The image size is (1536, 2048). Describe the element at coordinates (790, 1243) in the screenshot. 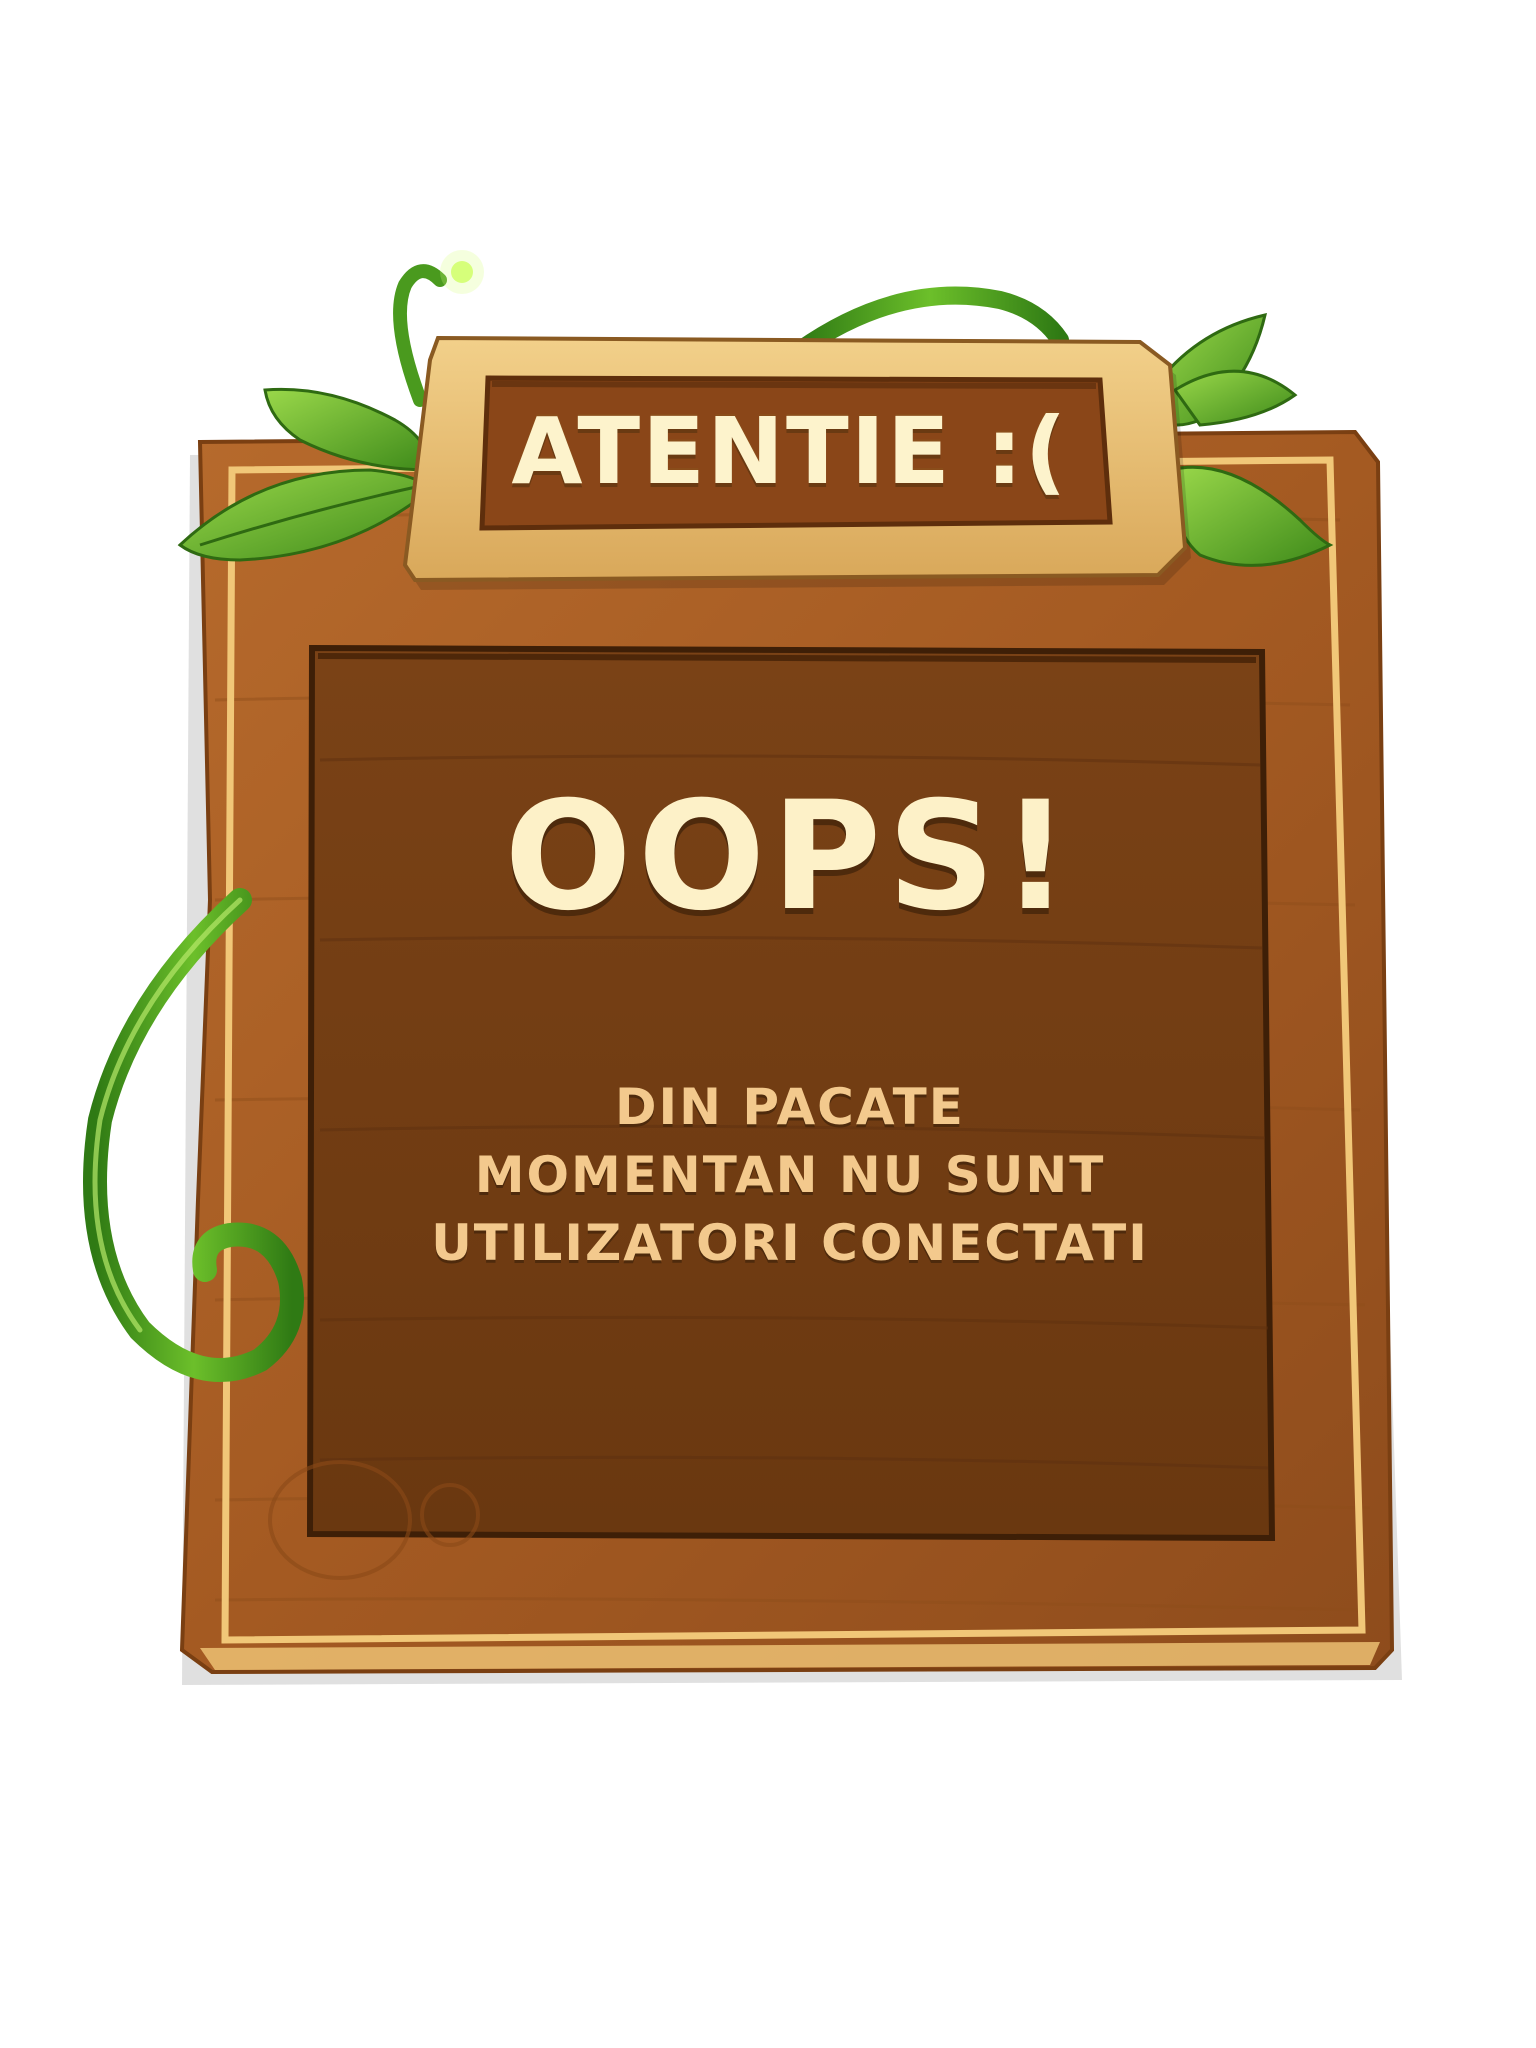

I see `message-line: UTILIZATORI CONECTATI` at that location.